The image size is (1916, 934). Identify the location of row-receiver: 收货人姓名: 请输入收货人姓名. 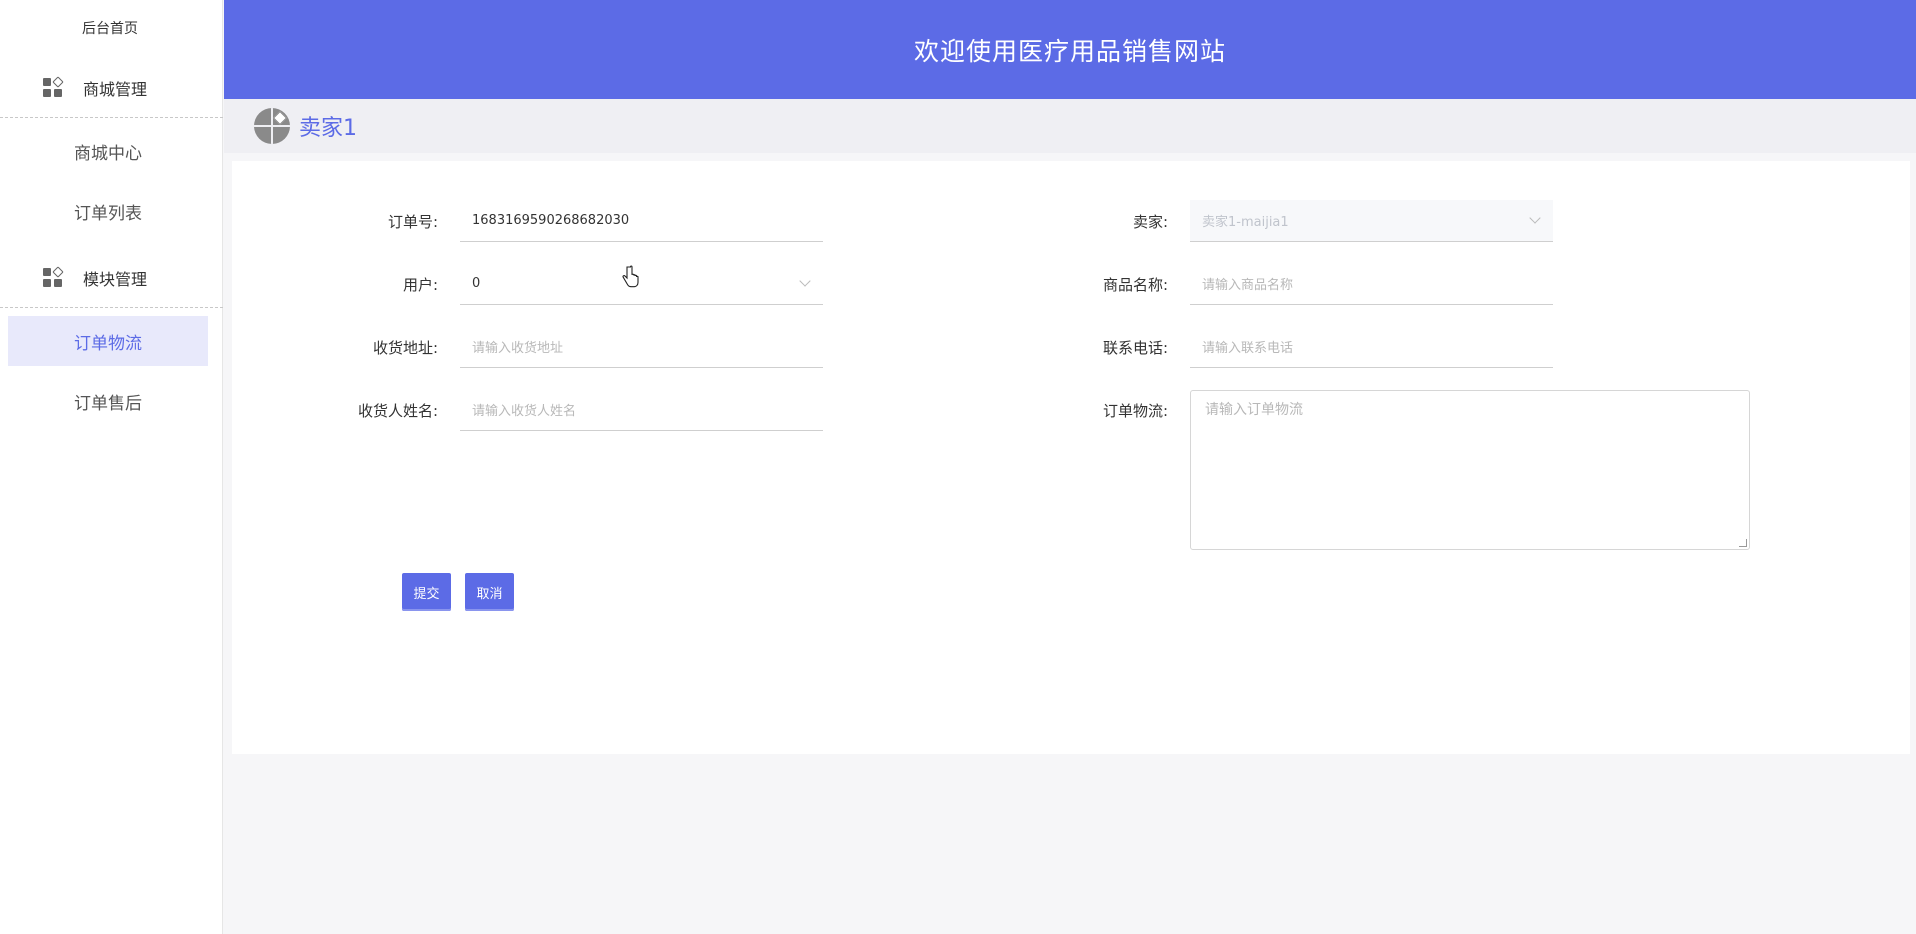
(566, 410).